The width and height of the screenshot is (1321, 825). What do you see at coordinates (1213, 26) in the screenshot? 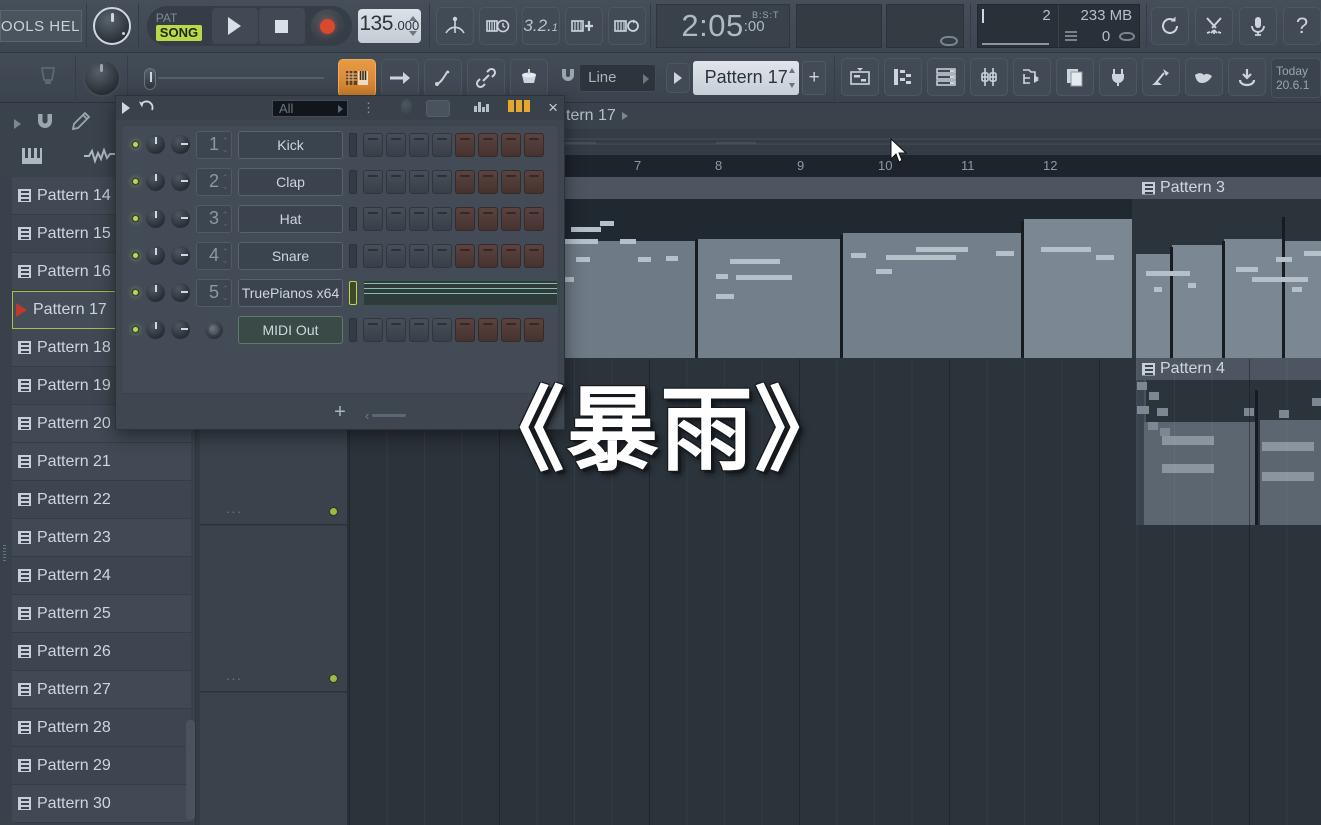
I see `scissors-cut-icon` at bounding box center [1213, 26].